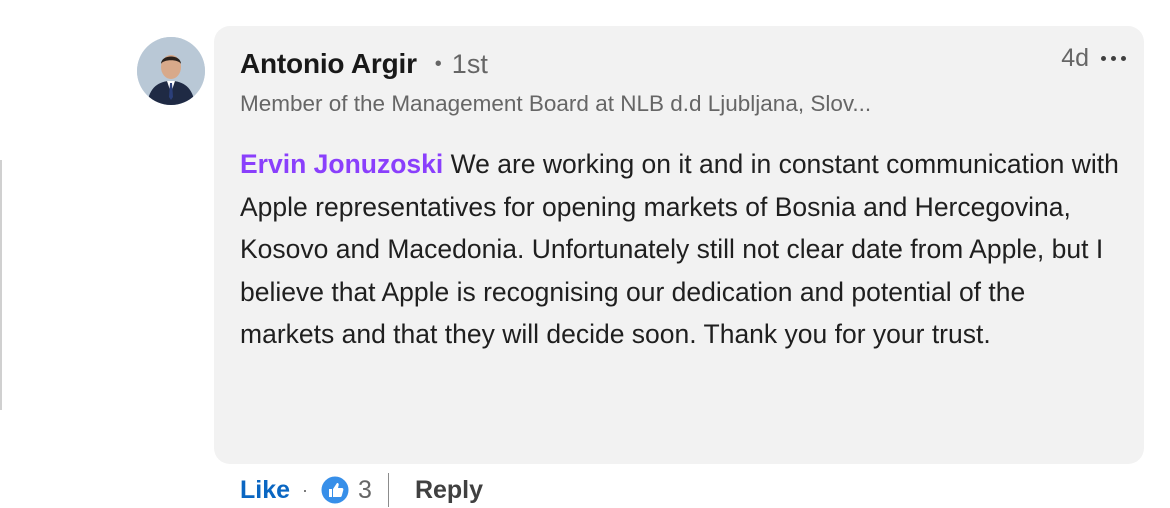 The image size is (1170, 508). Describe the element at coordinates (388, 490) in the screenshot. I see `action-divider` at that location.